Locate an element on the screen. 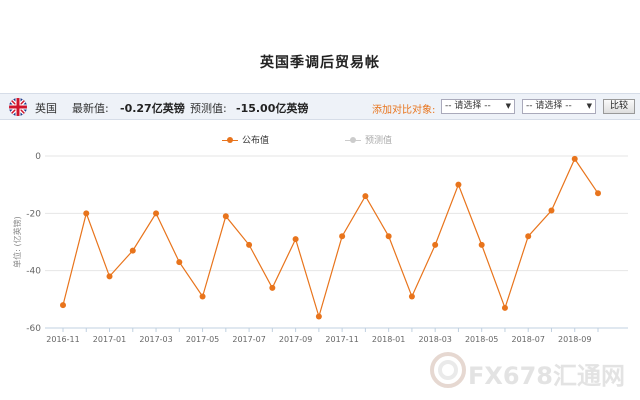 This screenshot has width=640, height=400. uk-flag-icon is located at coordinates (18, 107).